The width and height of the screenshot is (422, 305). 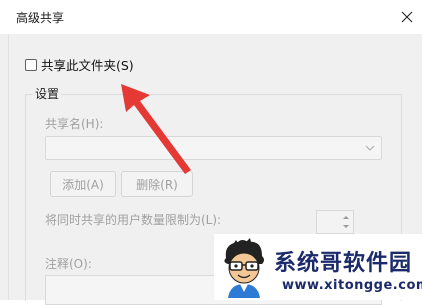 I want to click on watermark-url: www.xitongge.com, so click(x=352, y=285).